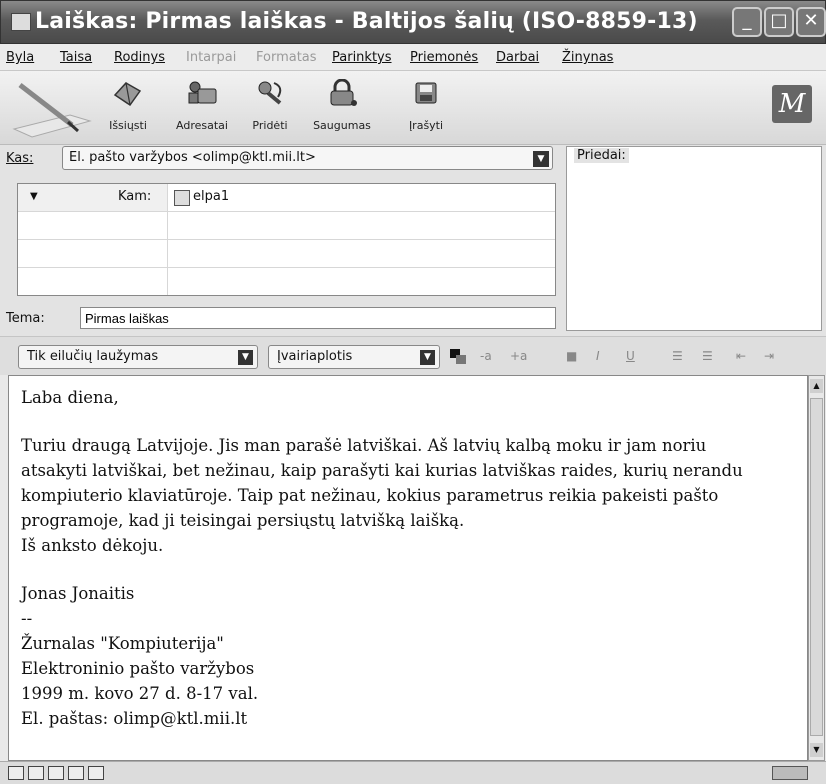  I want to click on save-label: Įrašyti, so click(426, 125).